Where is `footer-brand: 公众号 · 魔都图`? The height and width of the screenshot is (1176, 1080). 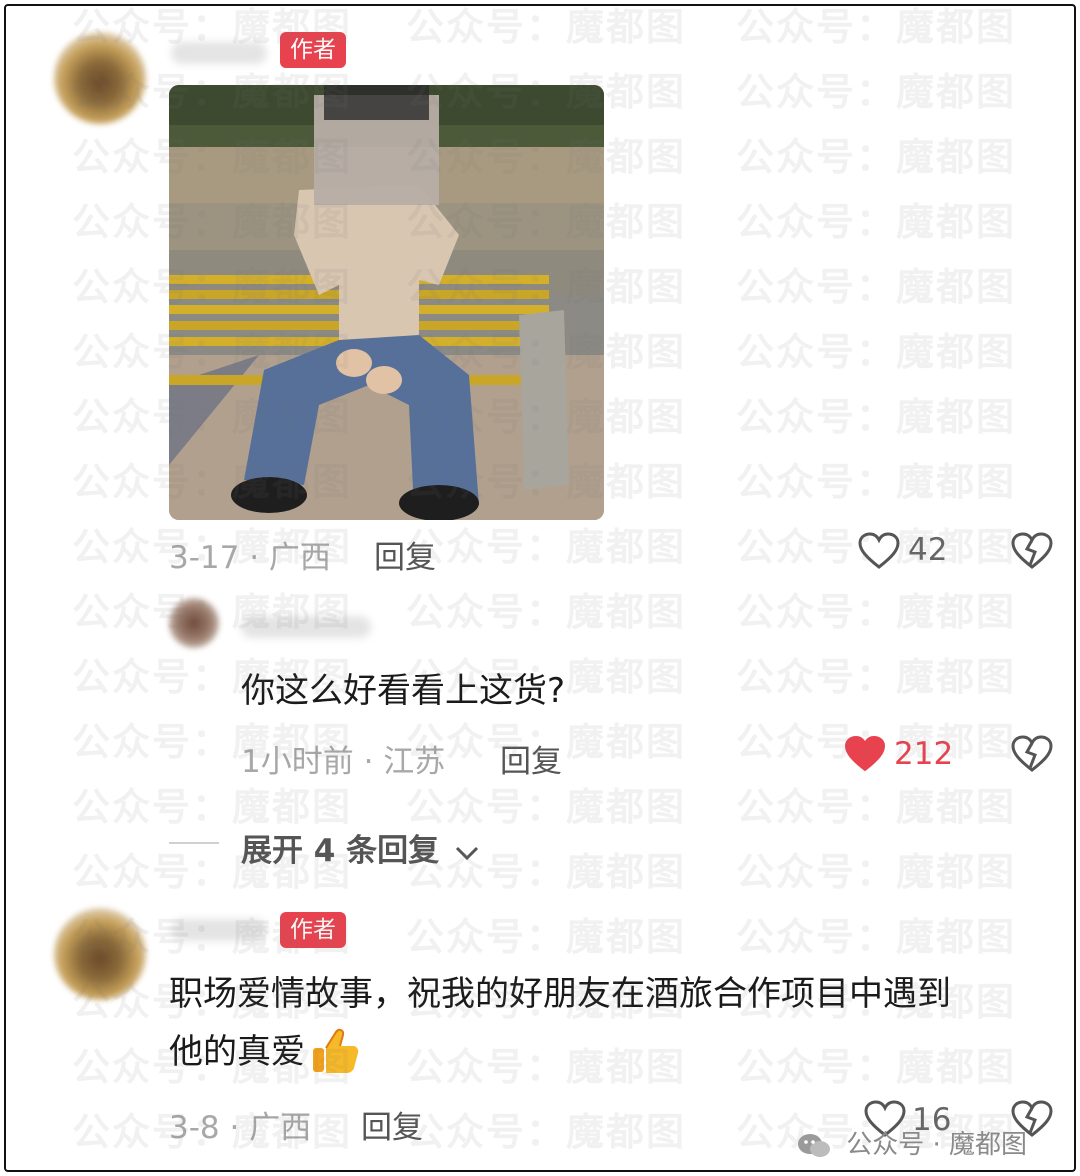
footer-brand: 公众号 · 魔都图 is located at coordinates (911, 1142).